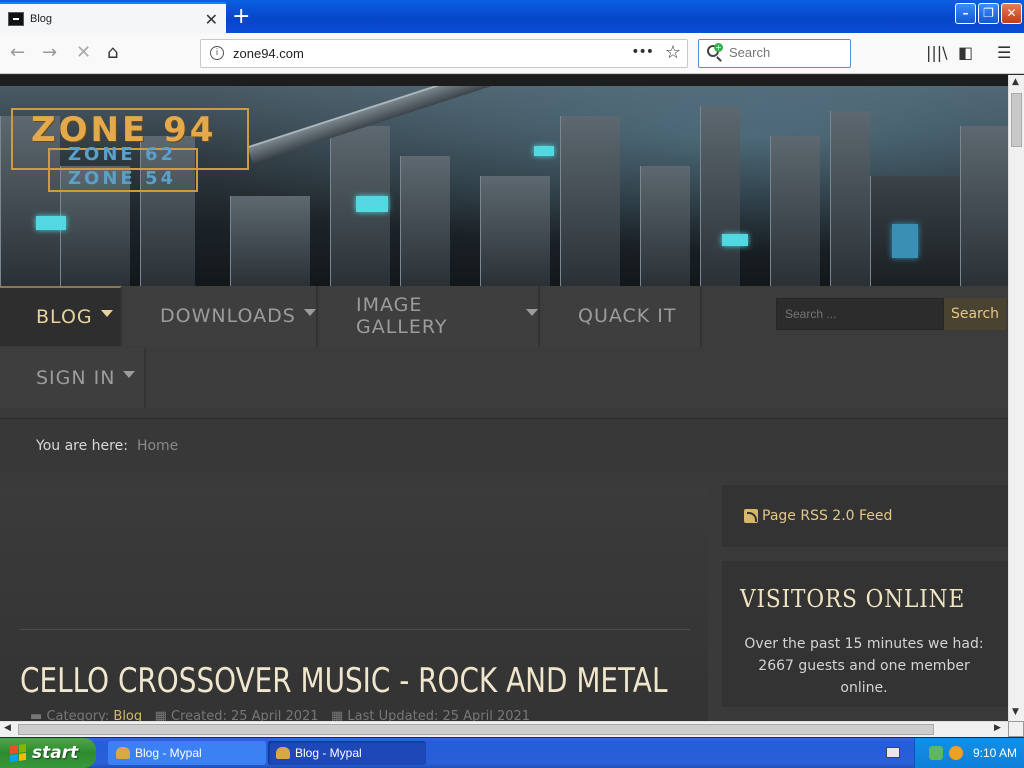 Image resolution: width=1024 pixels, height=768 pixels. Describe the element at coordinates (718, 47) in the screenshot. I see `add-search-engine-icon: +` at that location.